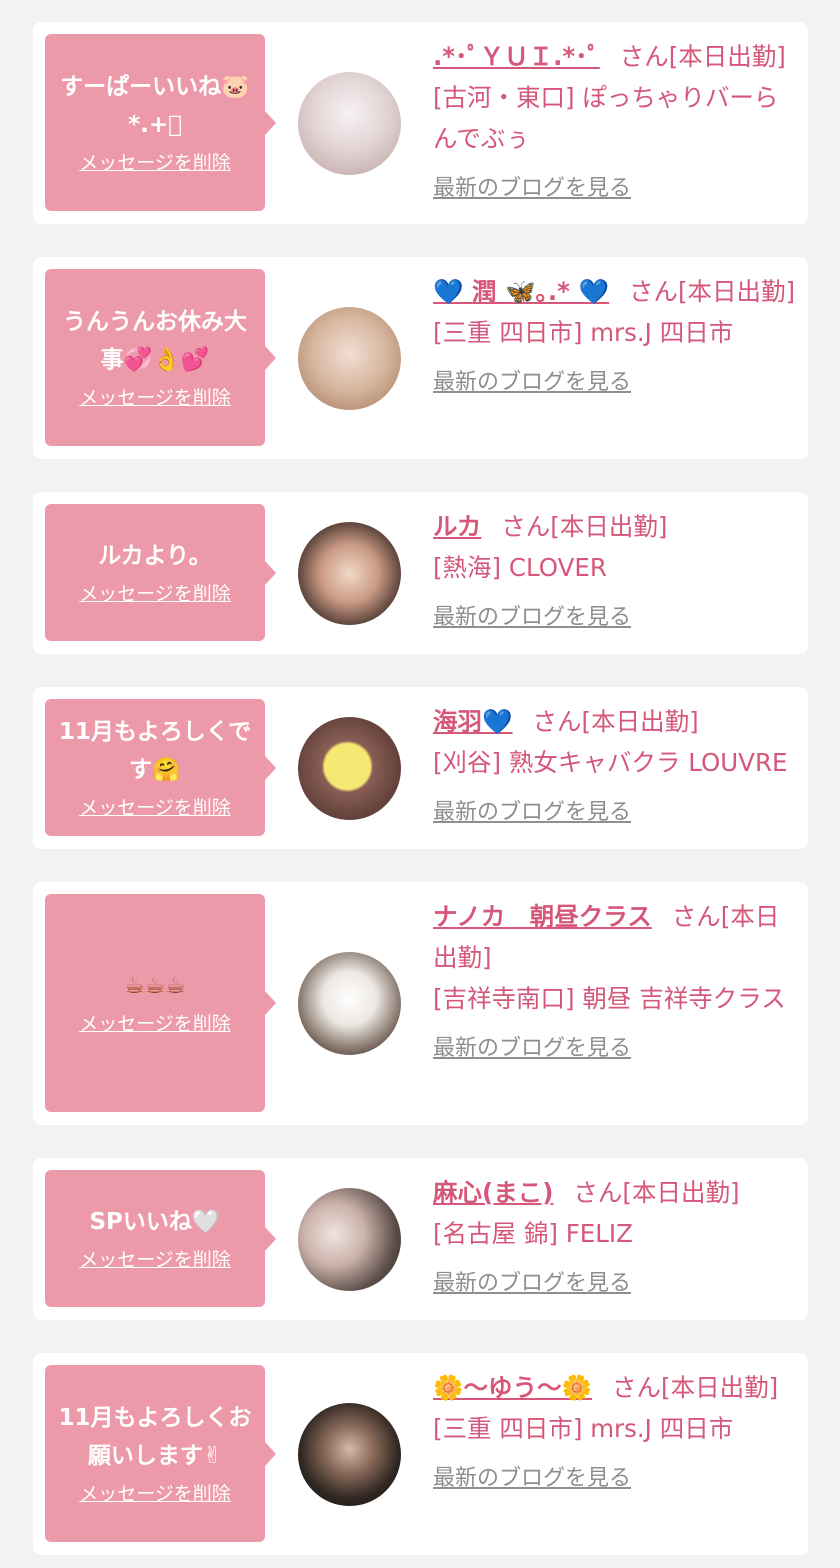 This screenshot has height=1568, width=840. Describe the element at coordinates (610, 762) in the screenshot. I see `shop-name: [刈谷] 熟女キャバクラ LOUVRE` at that location.